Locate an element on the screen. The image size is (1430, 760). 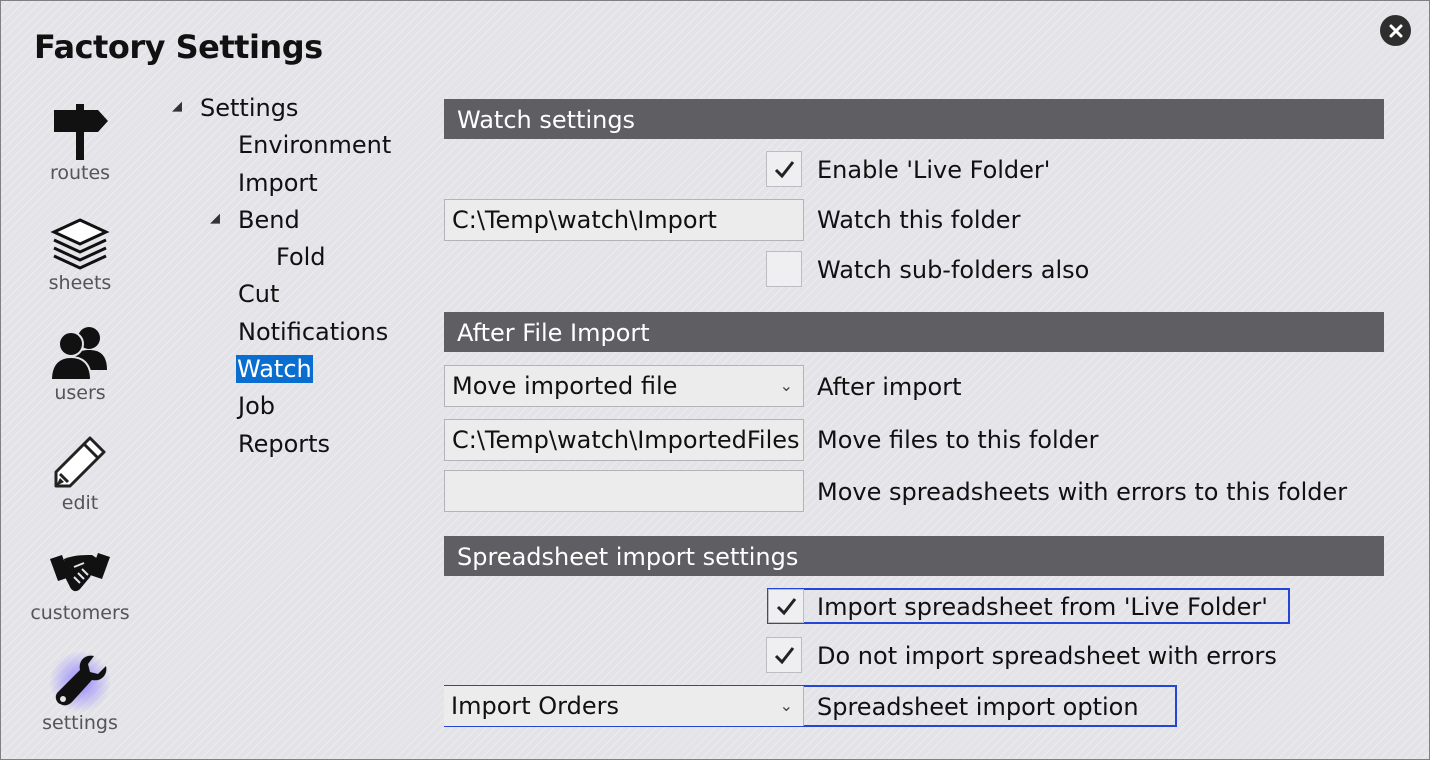
watch-subfolders-label: Watch sub-folders also is located at coordinates (953, 270).